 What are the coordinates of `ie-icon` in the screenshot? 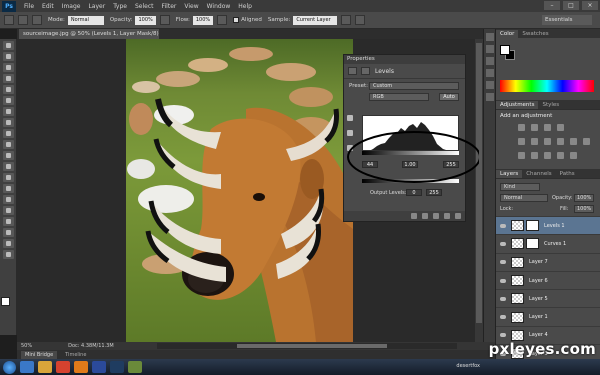 It's located at (27, 367).